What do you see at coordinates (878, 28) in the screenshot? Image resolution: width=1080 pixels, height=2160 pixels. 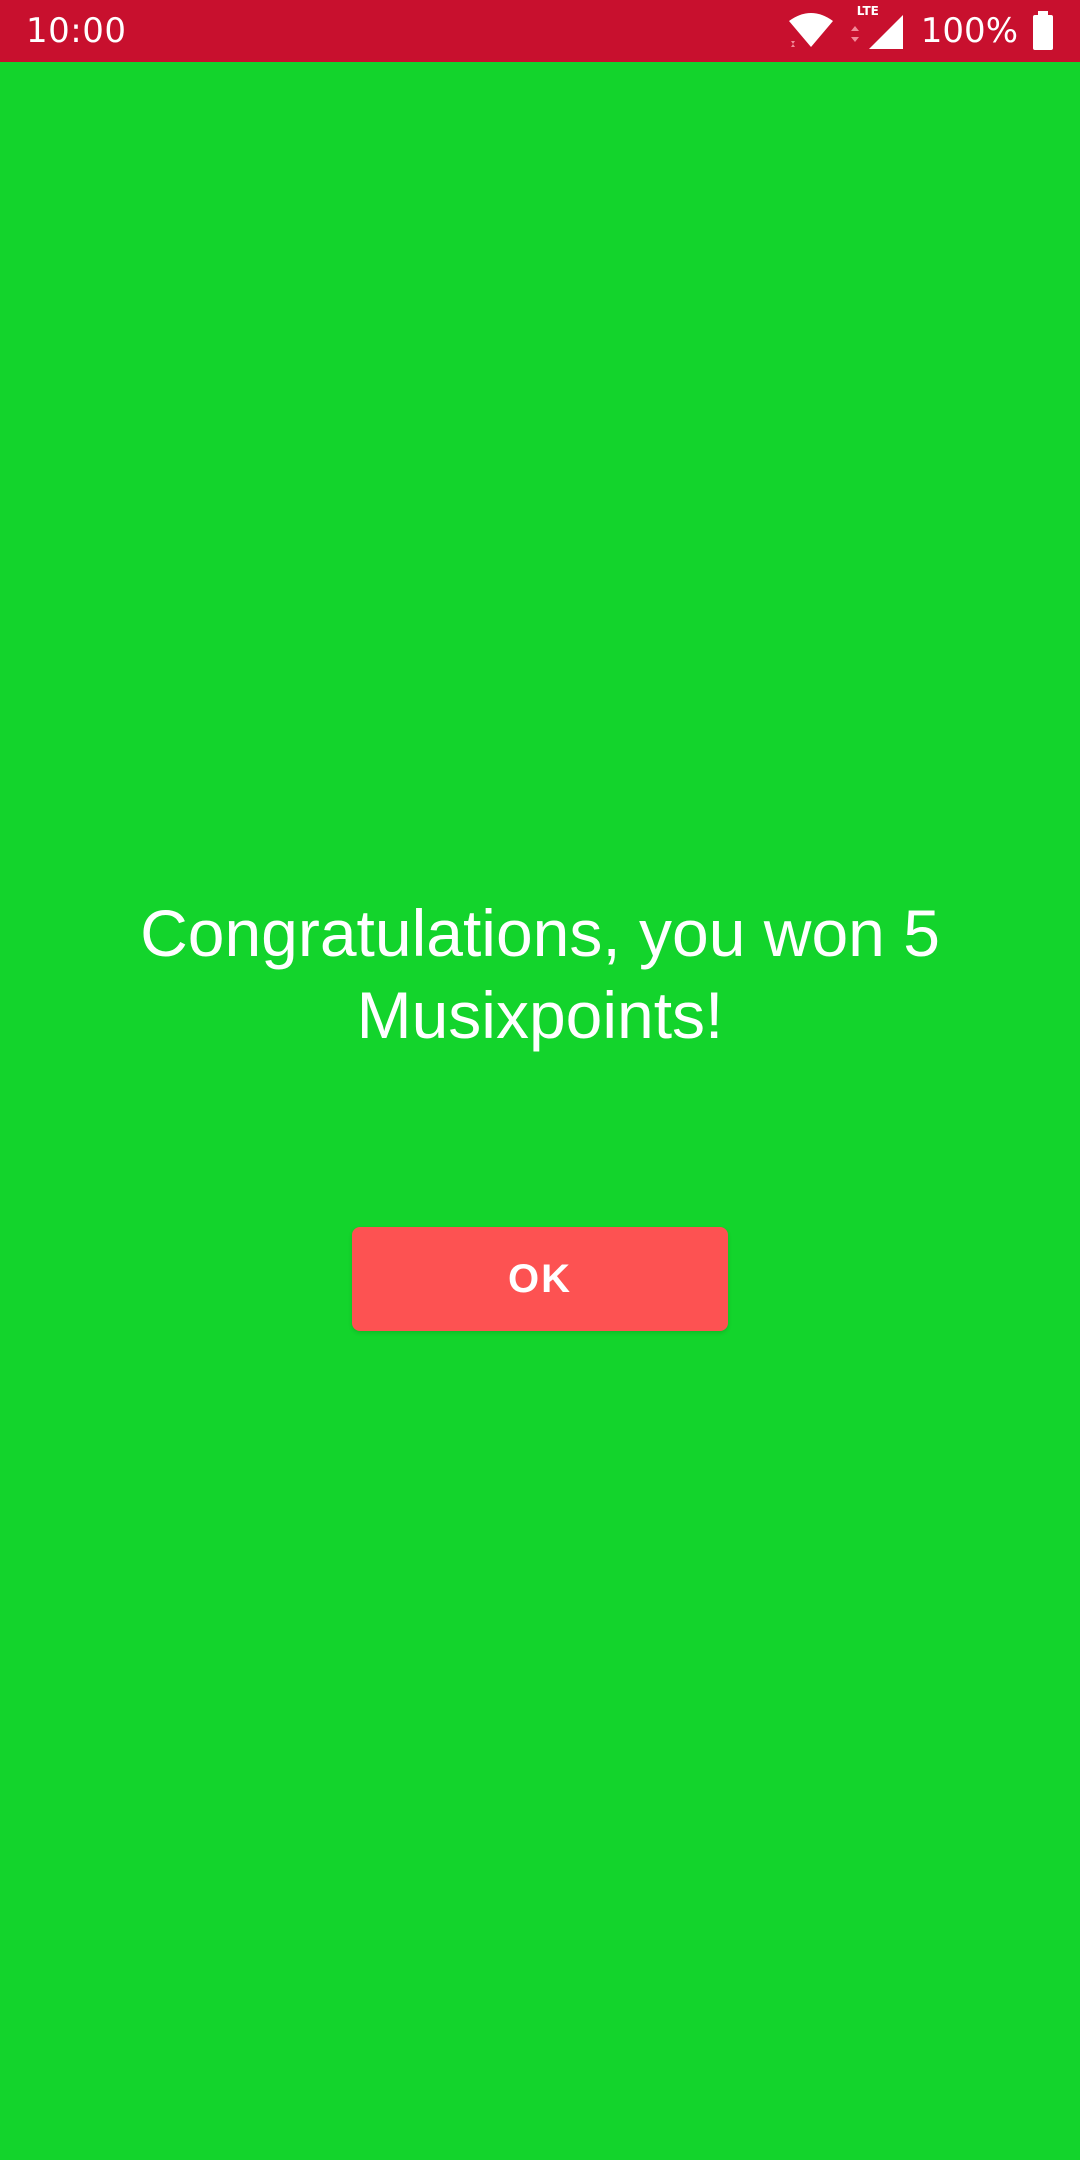 I see `lte-signal-icon: LTE` at bounding box center [878, 28].